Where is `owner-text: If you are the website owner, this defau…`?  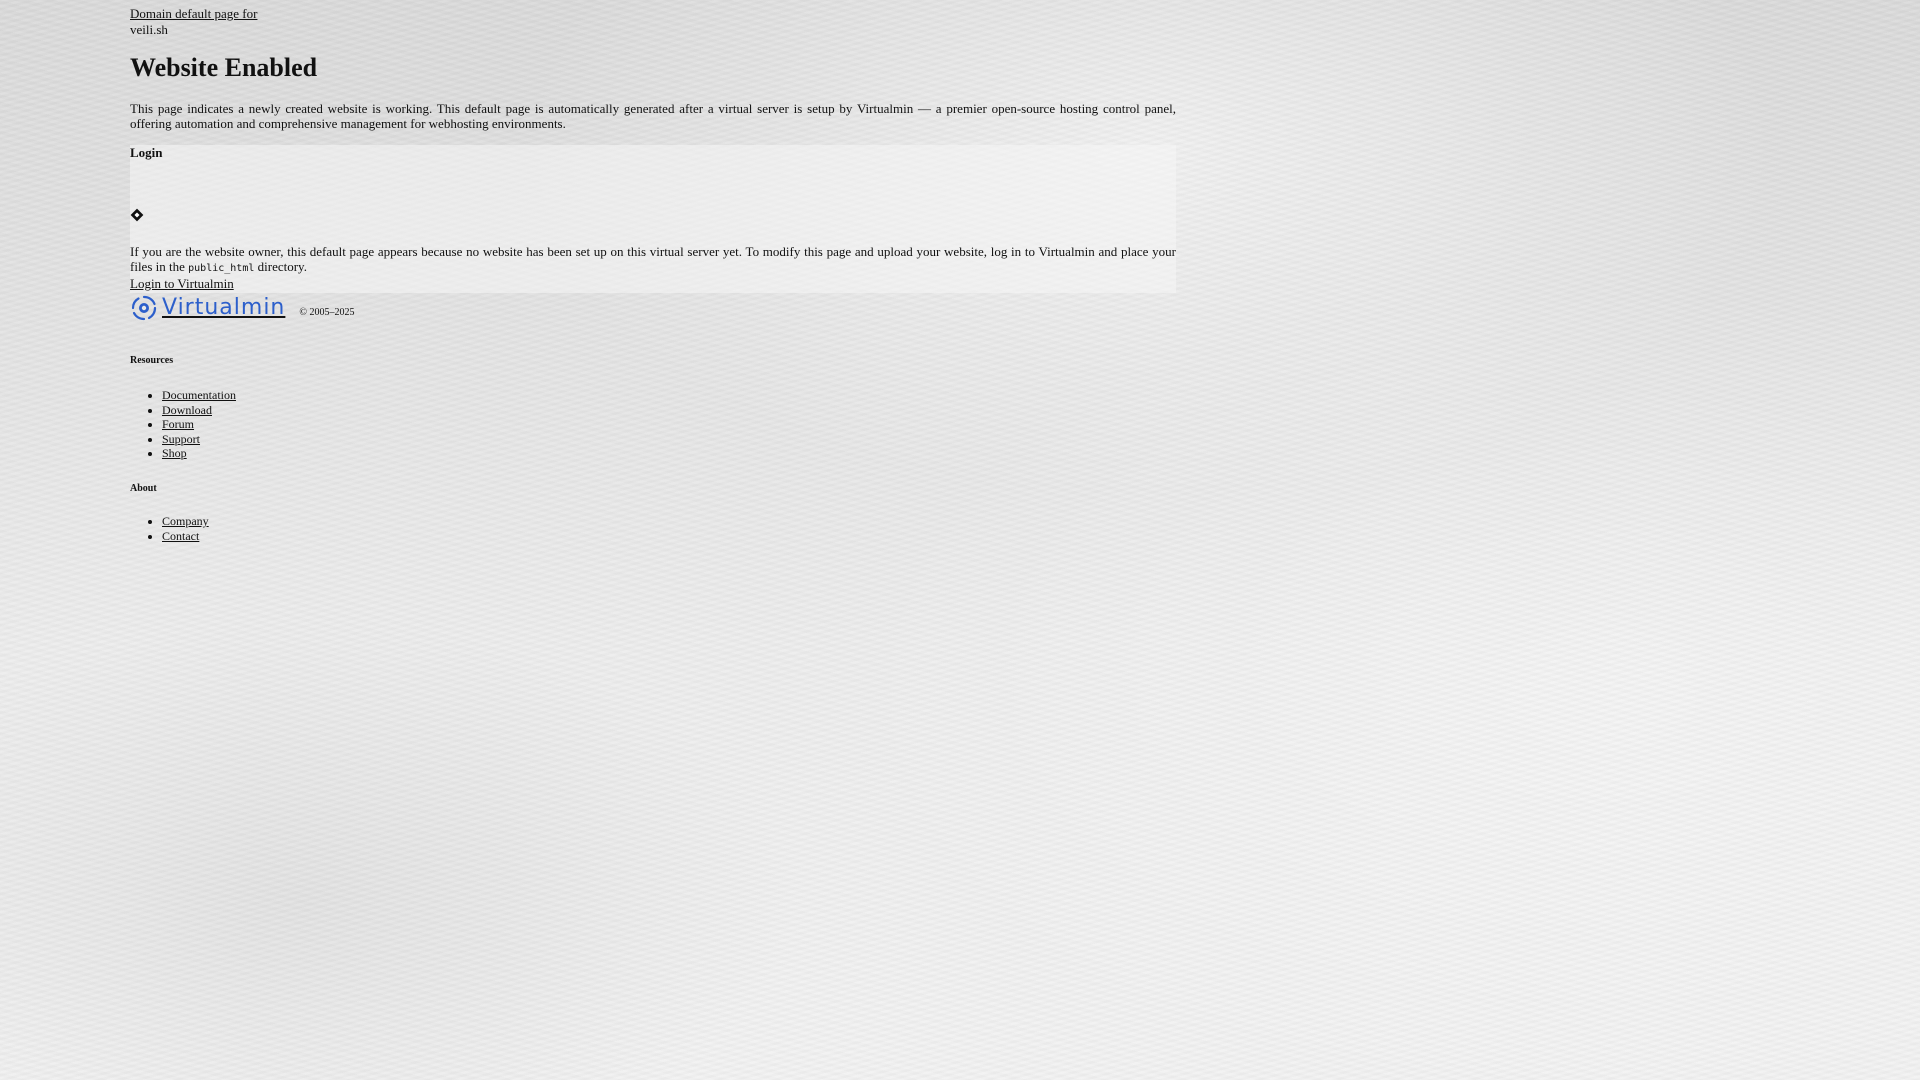 owner-text: If you are the website owner, this defau… is located at coordinates (653, 259).